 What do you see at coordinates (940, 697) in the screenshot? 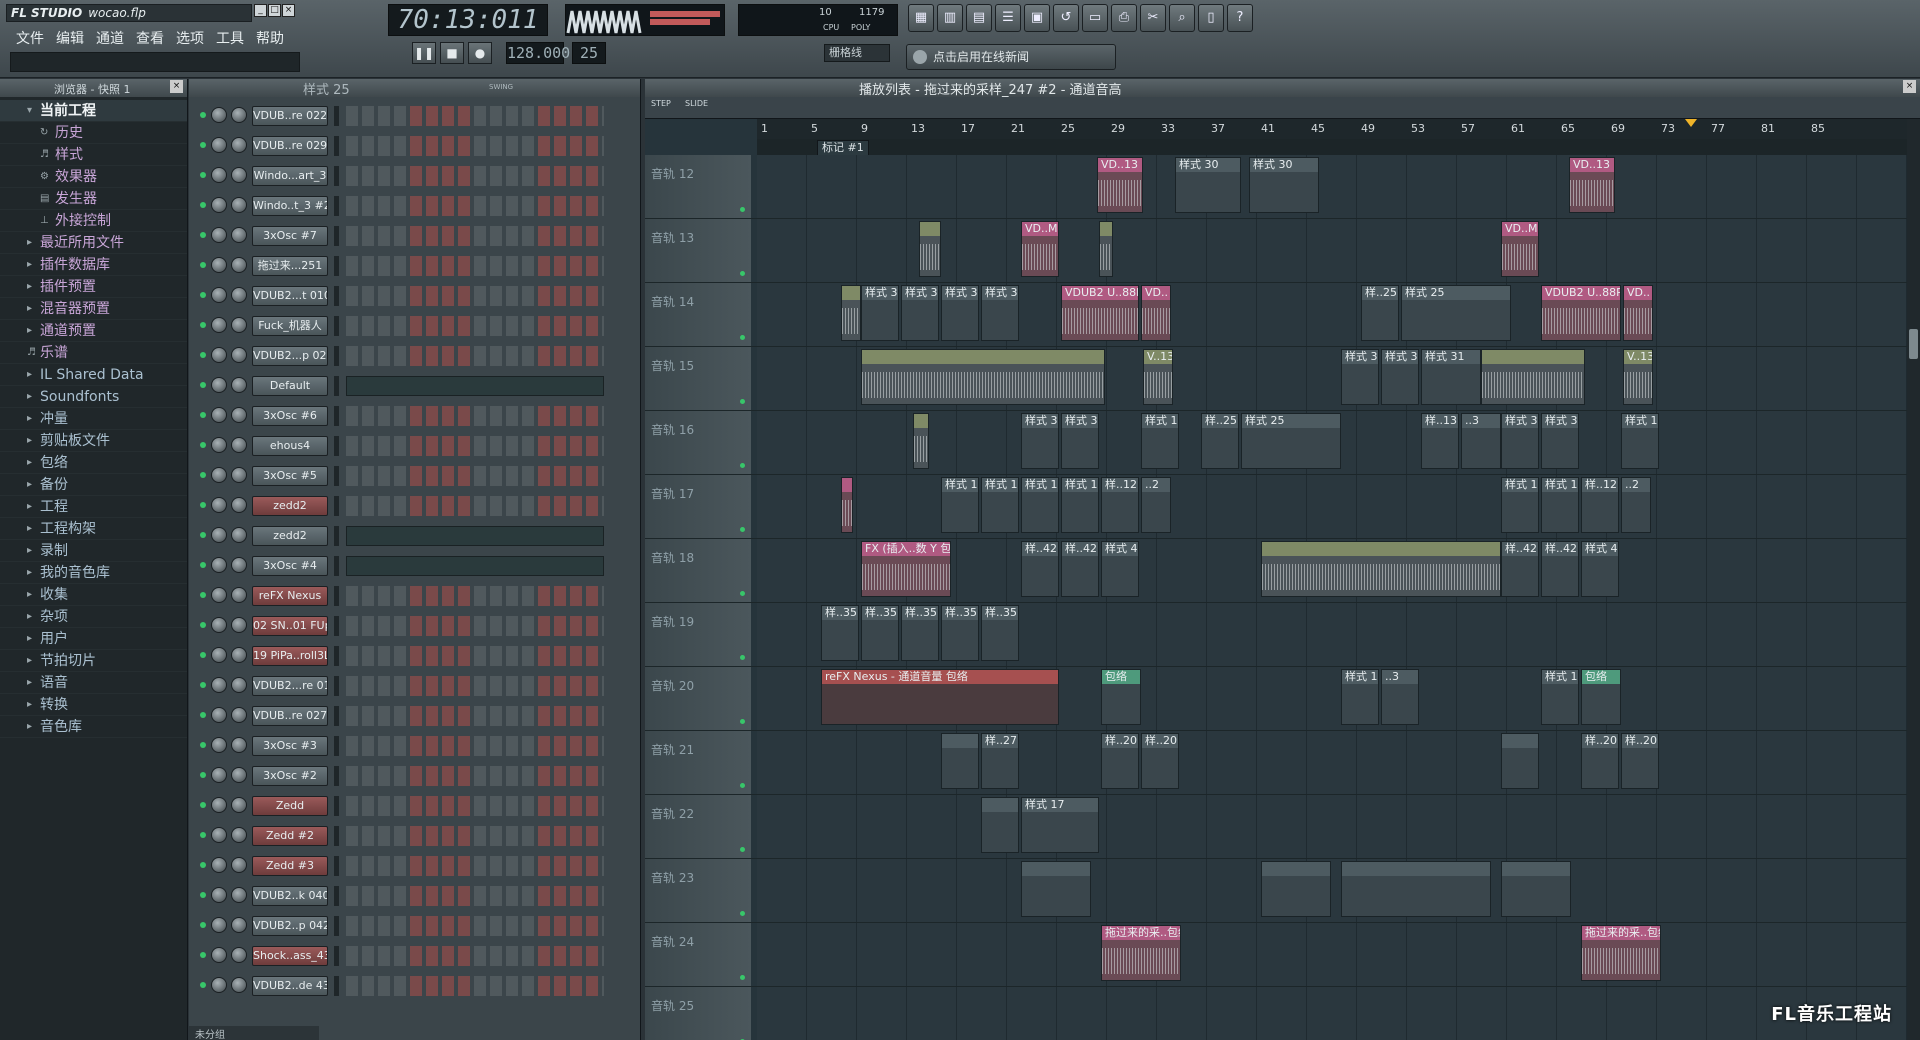
I see `pattern-clip: reFX Nexus - 通道音量 包络` at bounding box center [940, 697].